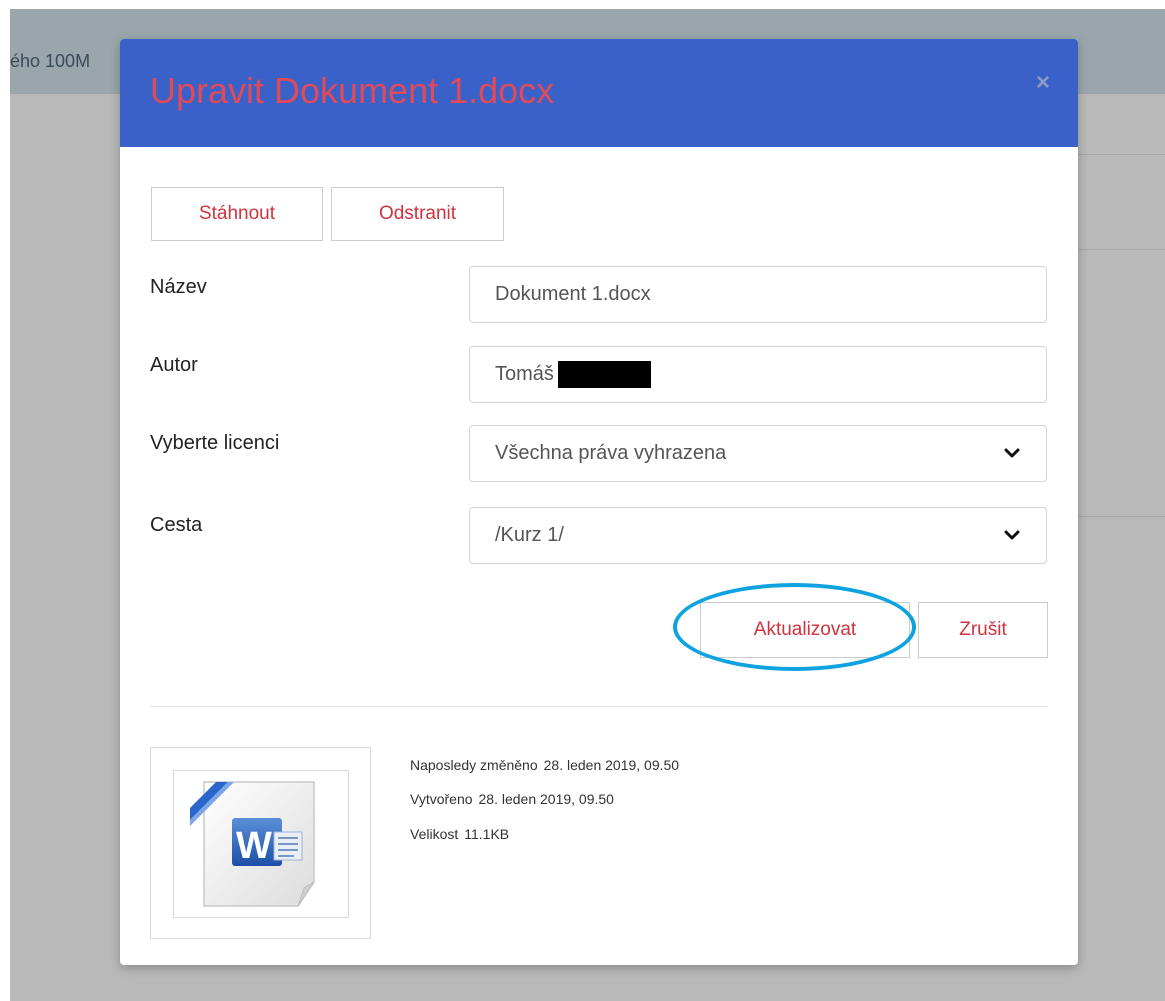  I want to click on update-button: Aktualizovat, so click(805, 630).